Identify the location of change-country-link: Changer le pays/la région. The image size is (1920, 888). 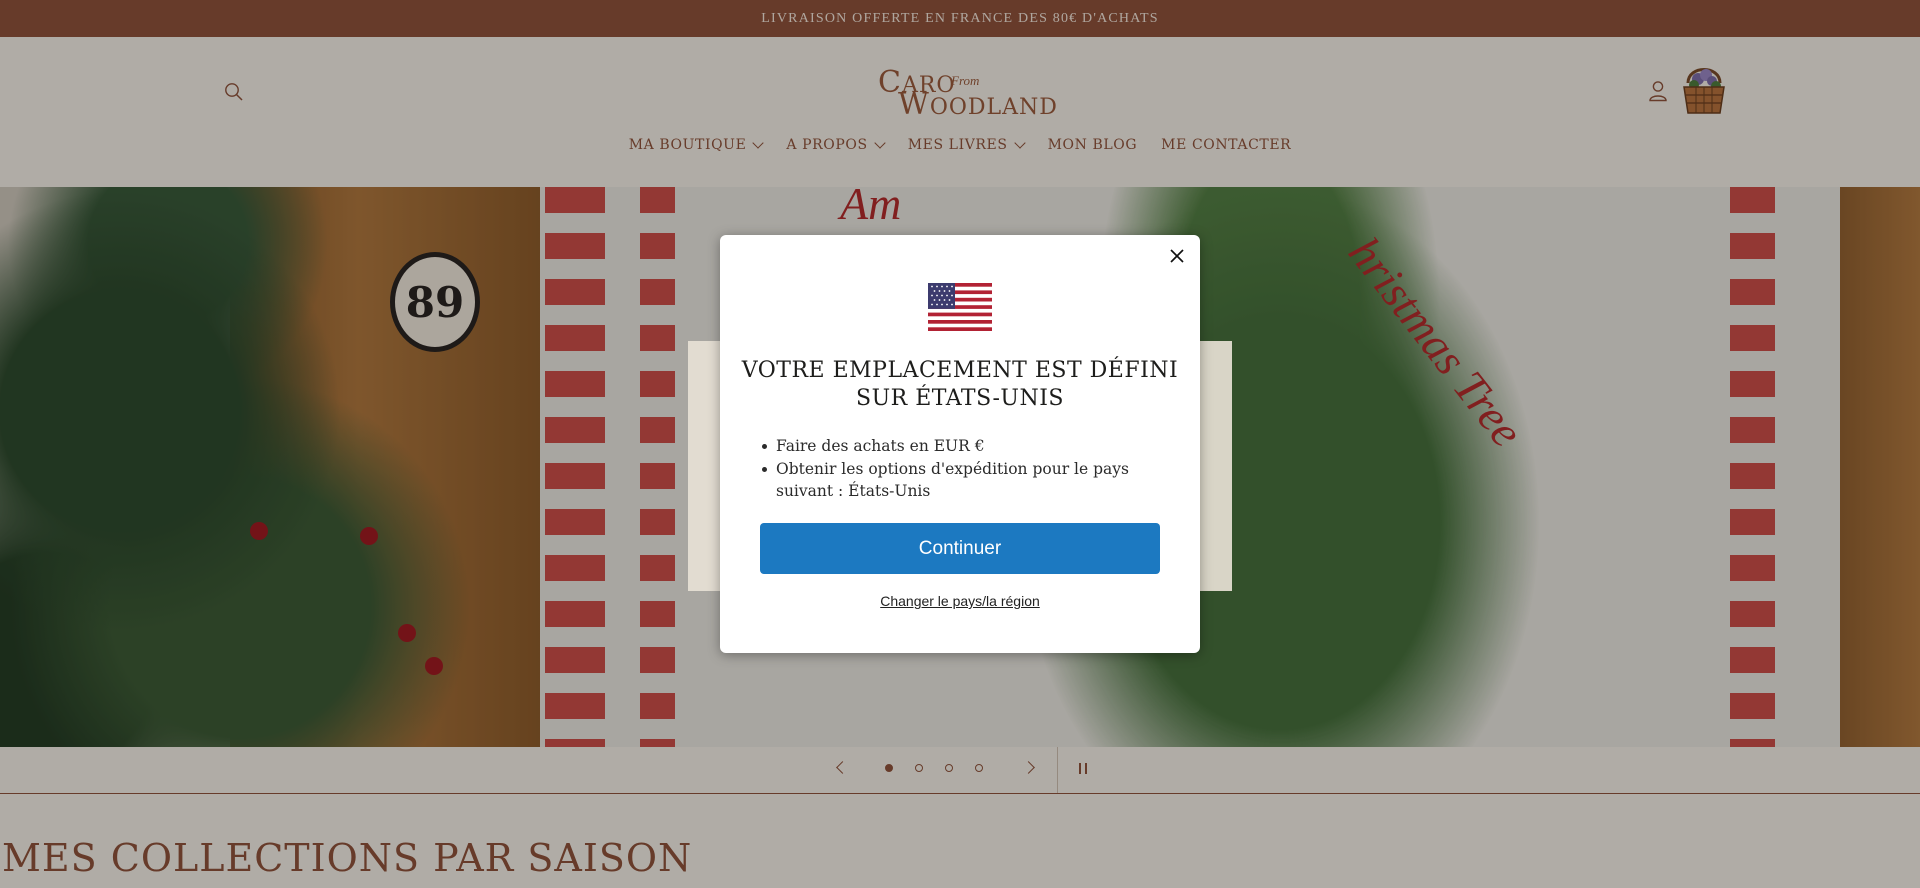
(960, 601).